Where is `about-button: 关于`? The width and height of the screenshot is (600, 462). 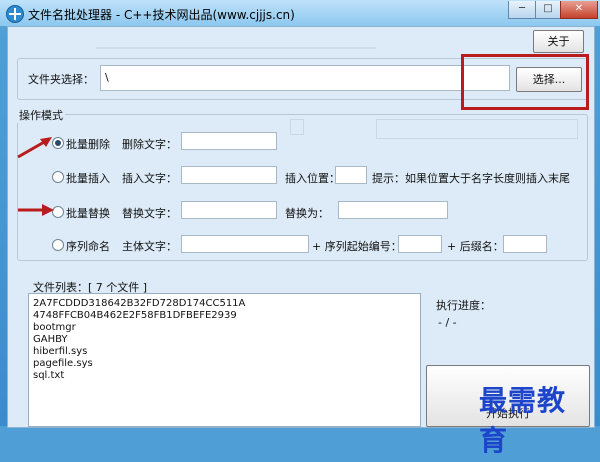
about-button: 关于 is located at coordinates (558, 41).